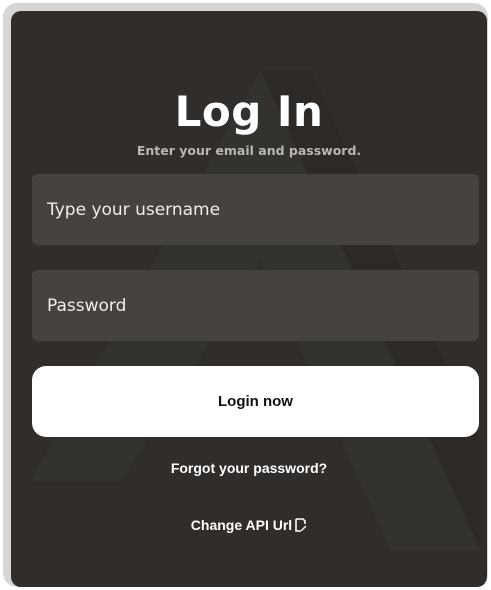 The height and width of the screenshot is (590, 491). What do you see at coordinates (255, 401) in the screenshot?
I see `login-button: Login now` at bounding box center [255, 401].